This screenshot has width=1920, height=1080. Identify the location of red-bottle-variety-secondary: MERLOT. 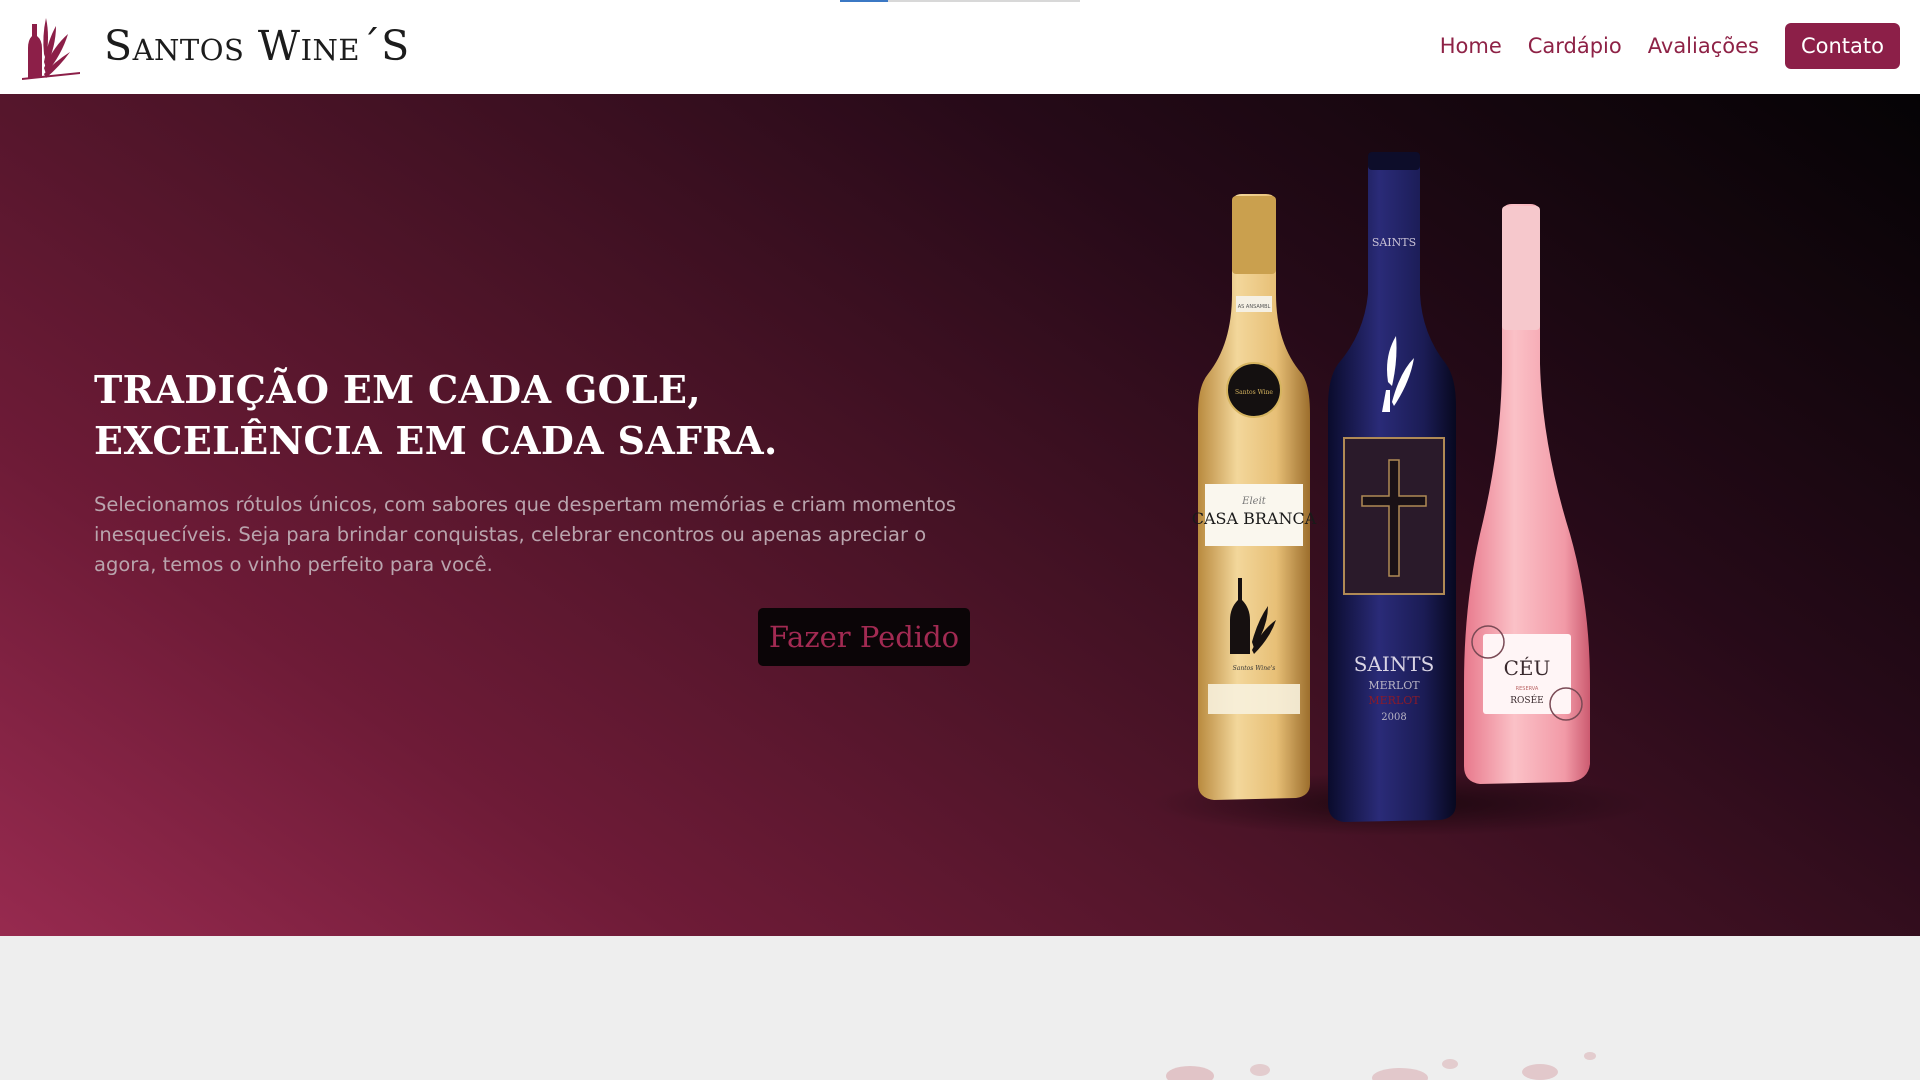
(1394, 700).